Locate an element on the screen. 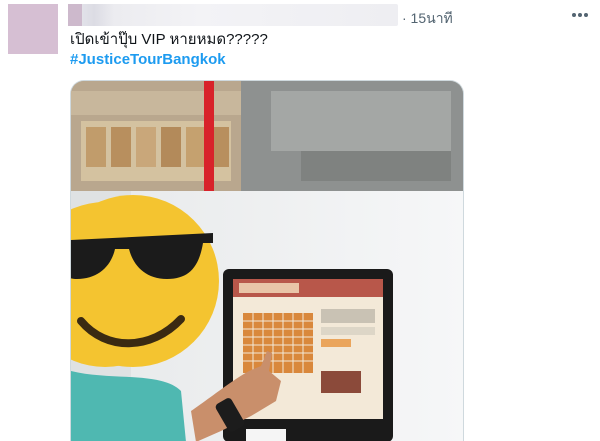  redacted-username is located at coordinates (233, 15).